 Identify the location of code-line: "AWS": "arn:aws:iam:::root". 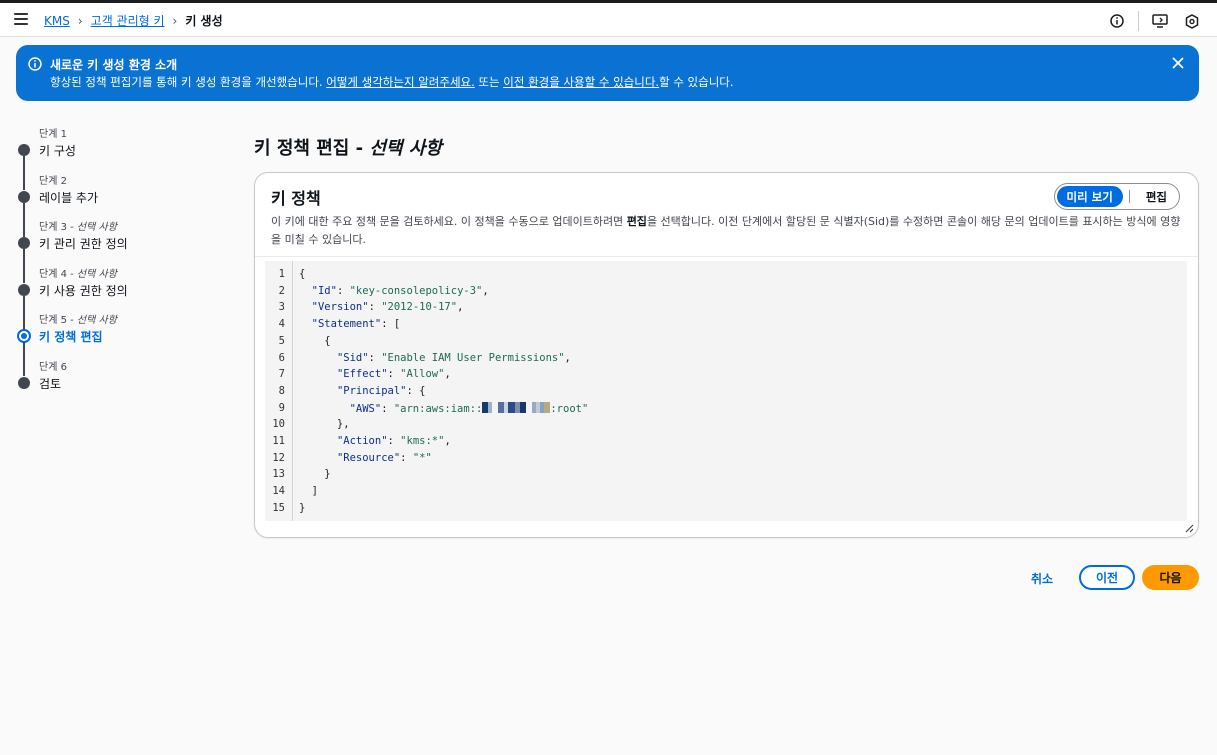
(469, 408).